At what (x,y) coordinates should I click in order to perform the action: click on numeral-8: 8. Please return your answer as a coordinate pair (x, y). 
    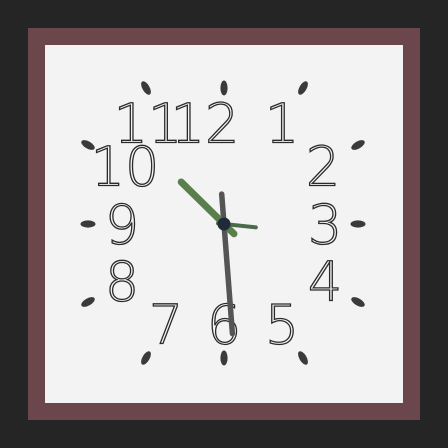
    Looking at the image, I should click on (122, 282).